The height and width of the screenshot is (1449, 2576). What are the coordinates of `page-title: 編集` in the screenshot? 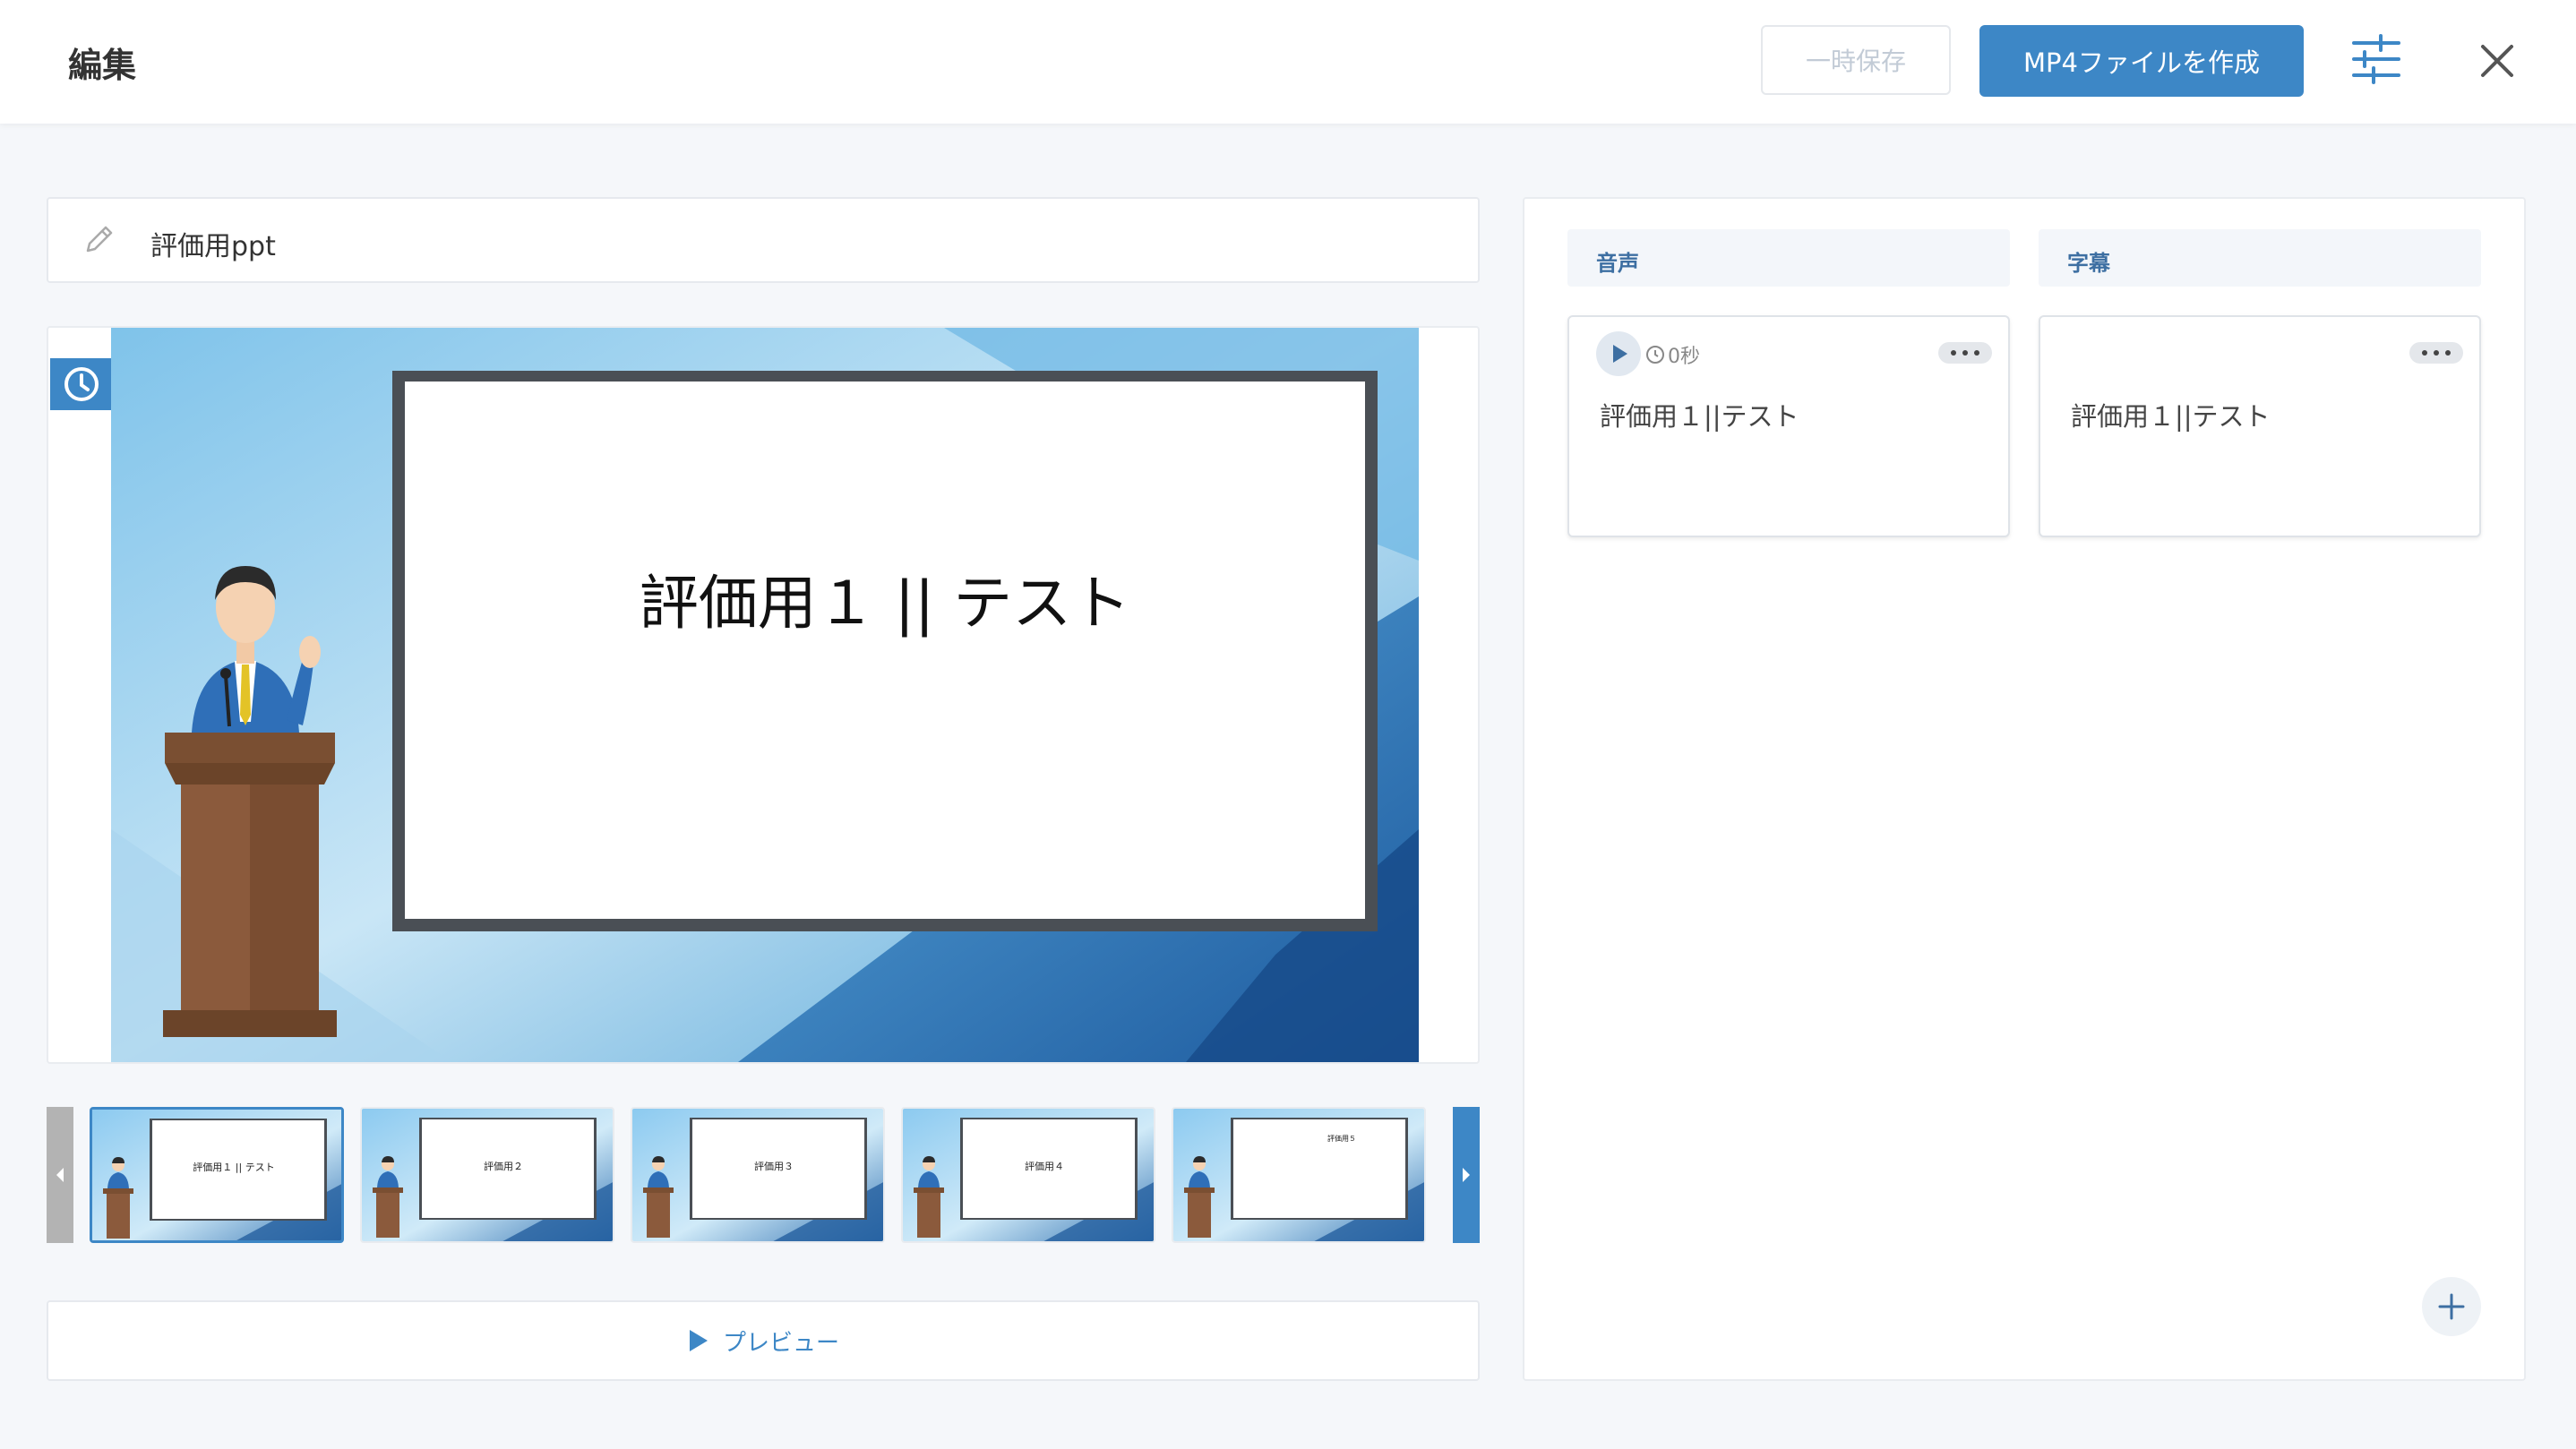 It's located at (102, 65).